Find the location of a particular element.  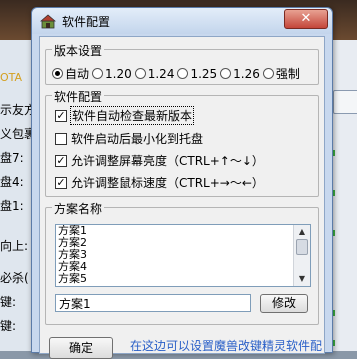

radio-auto: 自动 is located at coordinates (70, 73).